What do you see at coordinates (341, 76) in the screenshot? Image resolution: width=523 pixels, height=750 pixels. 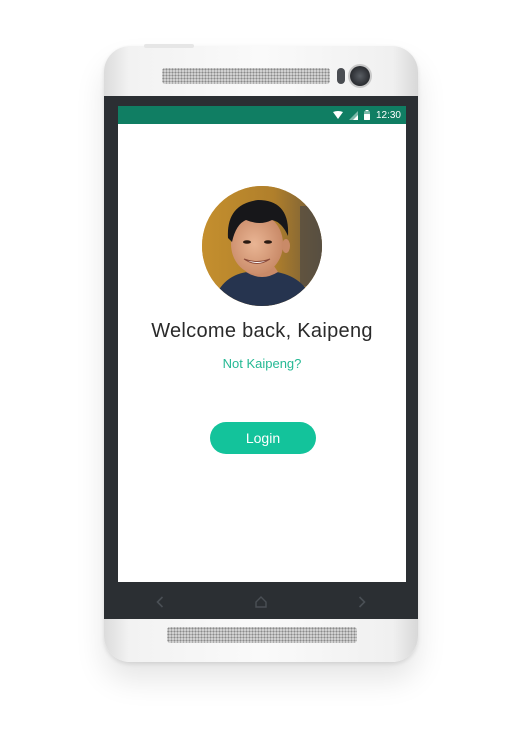 I see `proximity-sensor` at bounding box center [341, 76].